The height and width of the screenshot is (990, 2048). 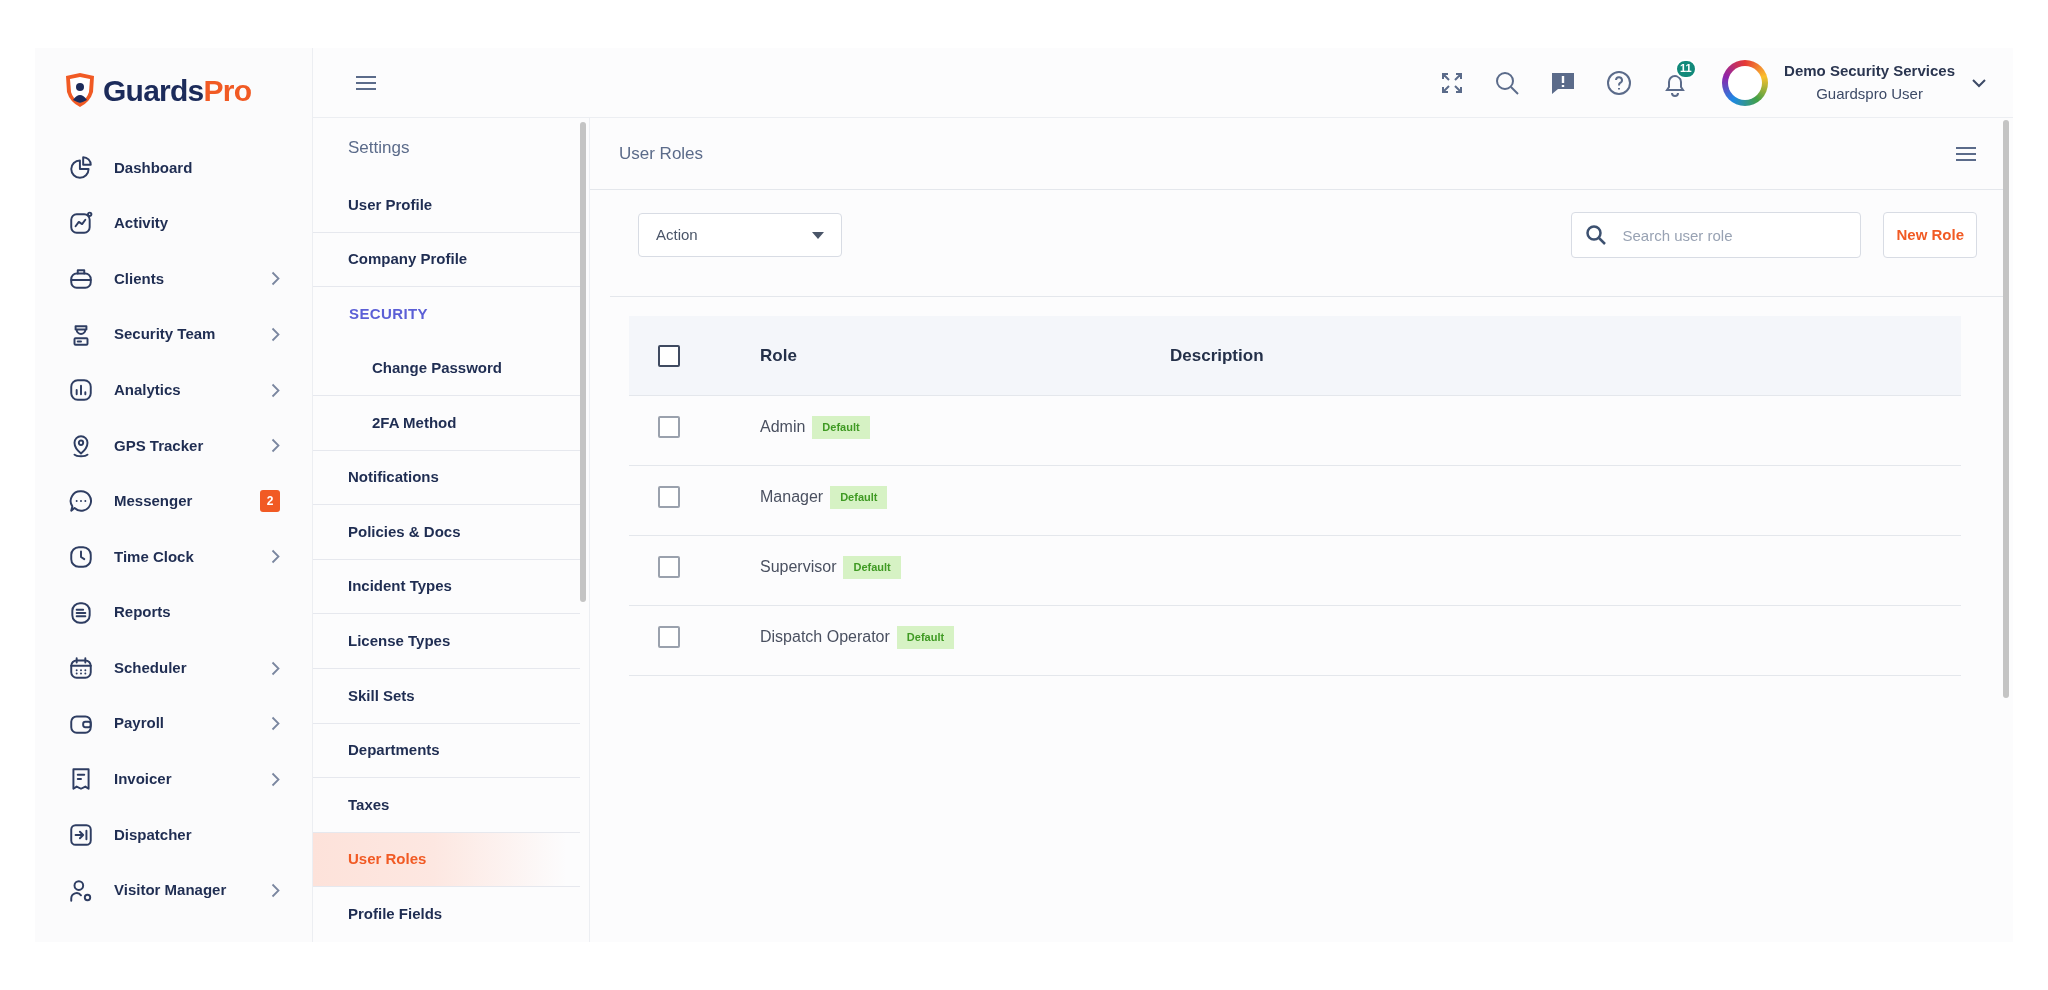 What do you see at coordinates (173, 612) in the screenshot?
I see `sidebar-item: Reports` at bounding box center [173, 612].